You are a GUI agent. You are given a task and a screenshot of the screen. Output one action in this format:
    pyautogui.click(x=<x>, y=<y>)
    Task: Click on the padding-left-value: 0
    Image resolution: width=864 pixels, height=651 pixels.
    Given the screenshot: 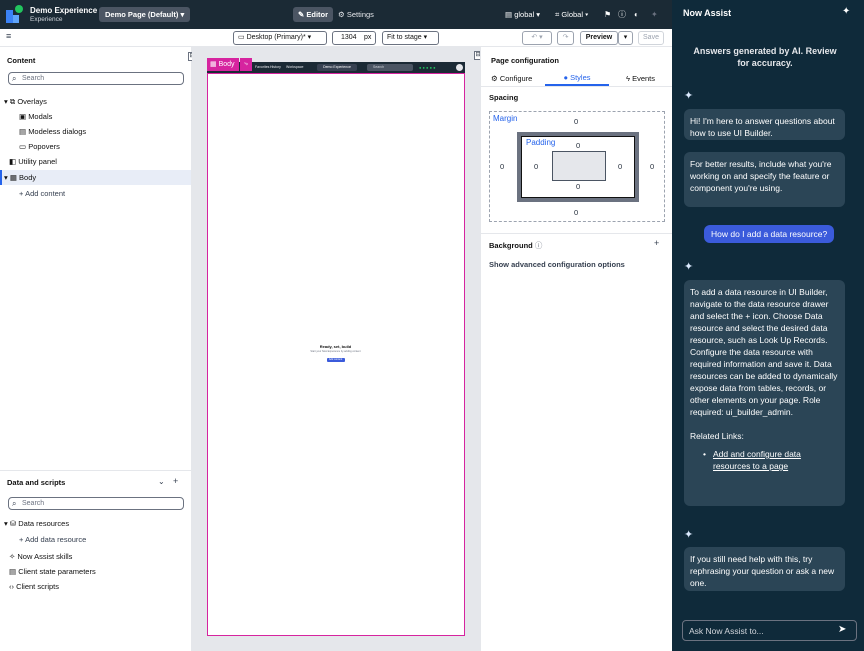 What is the action you would take?
    pyautogui.click(x=536, y=166)
    